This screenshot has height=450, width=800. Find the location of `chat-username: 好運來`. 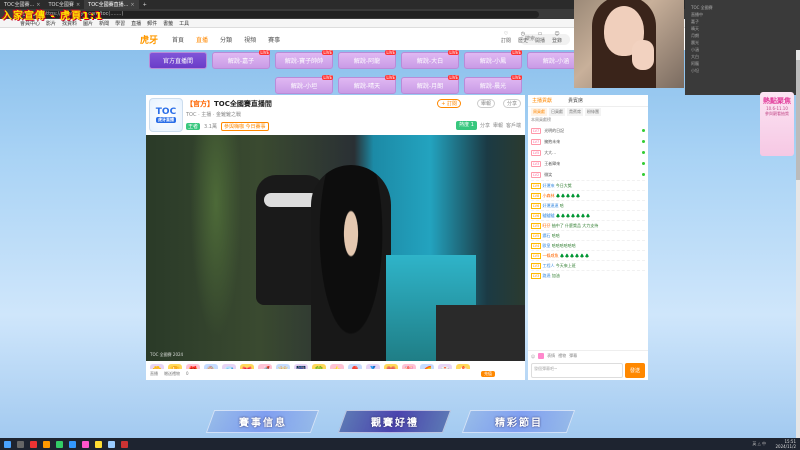

chat-username: 好運來 is located at coordinates (548, 185).